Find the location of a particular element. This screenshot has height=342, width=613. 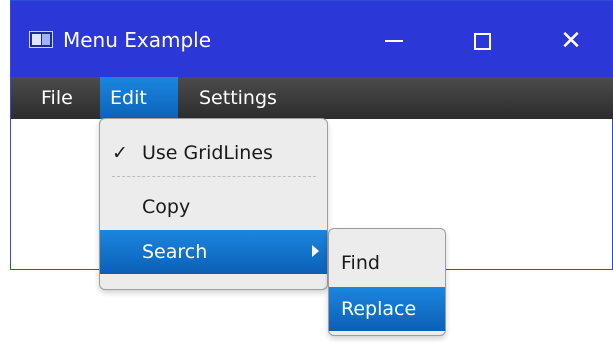

menu-item-label: Use GridLines is located at coordinates (207, 153).